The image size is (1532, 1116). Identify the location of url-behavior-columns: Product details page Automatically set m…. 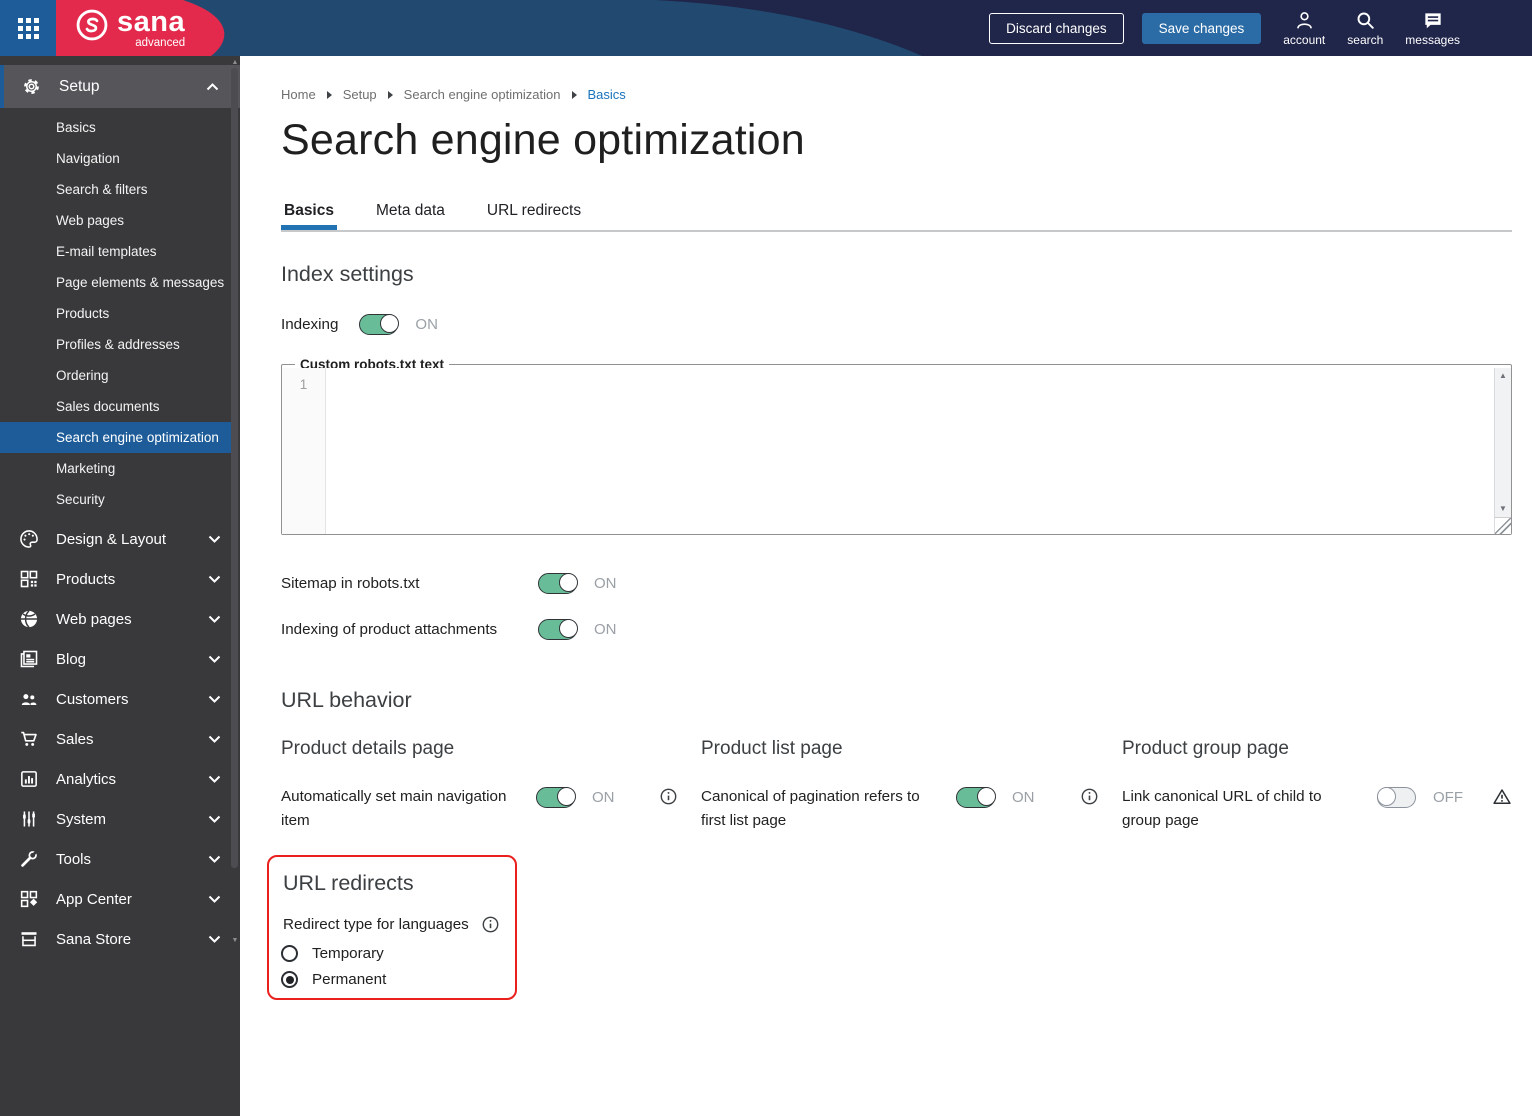
(896, 785).